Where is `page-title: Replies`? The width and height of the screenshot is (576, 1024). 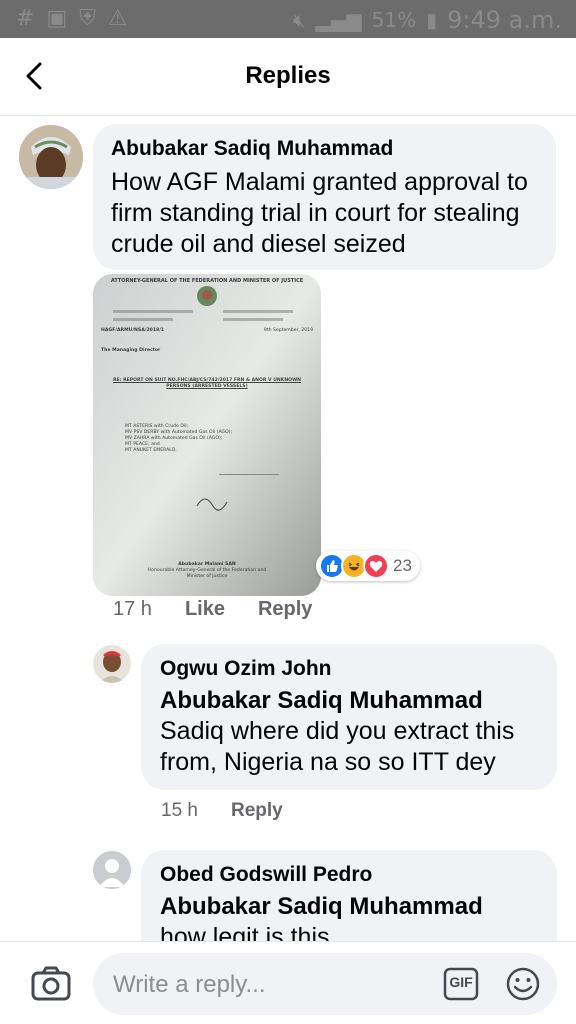
page-title: Replies is located at coordinates (288, 75).